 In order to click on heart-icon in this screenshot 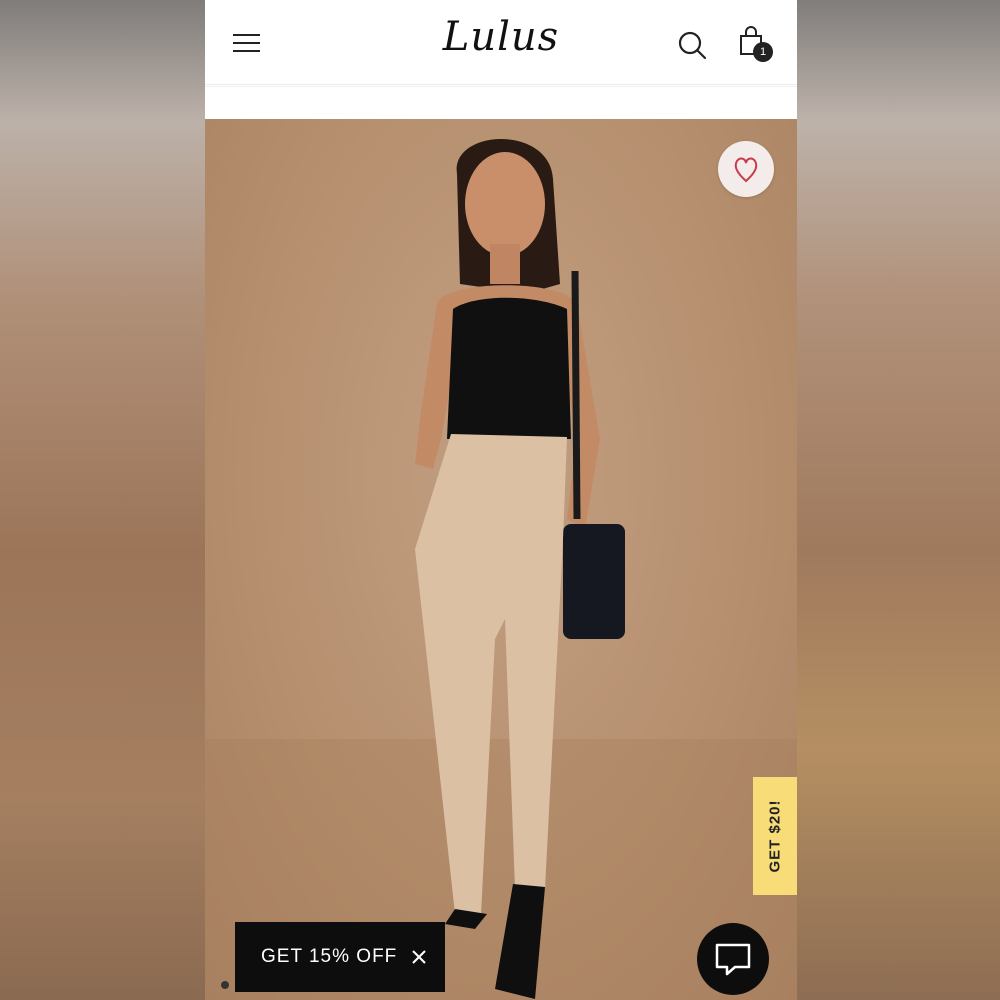, I will do `click(746, 170)`.